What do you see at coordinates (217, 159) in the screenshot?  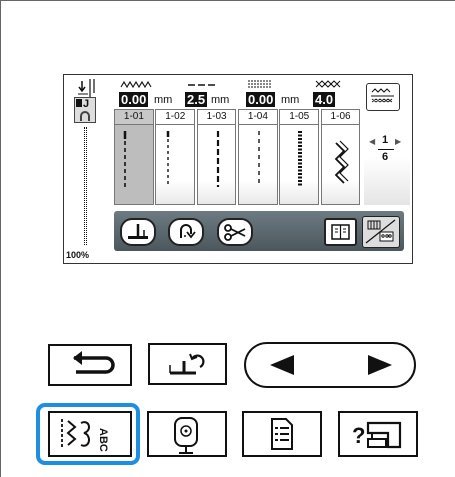 I see `triple-stitch-icon` at bounding box center [217, 159].